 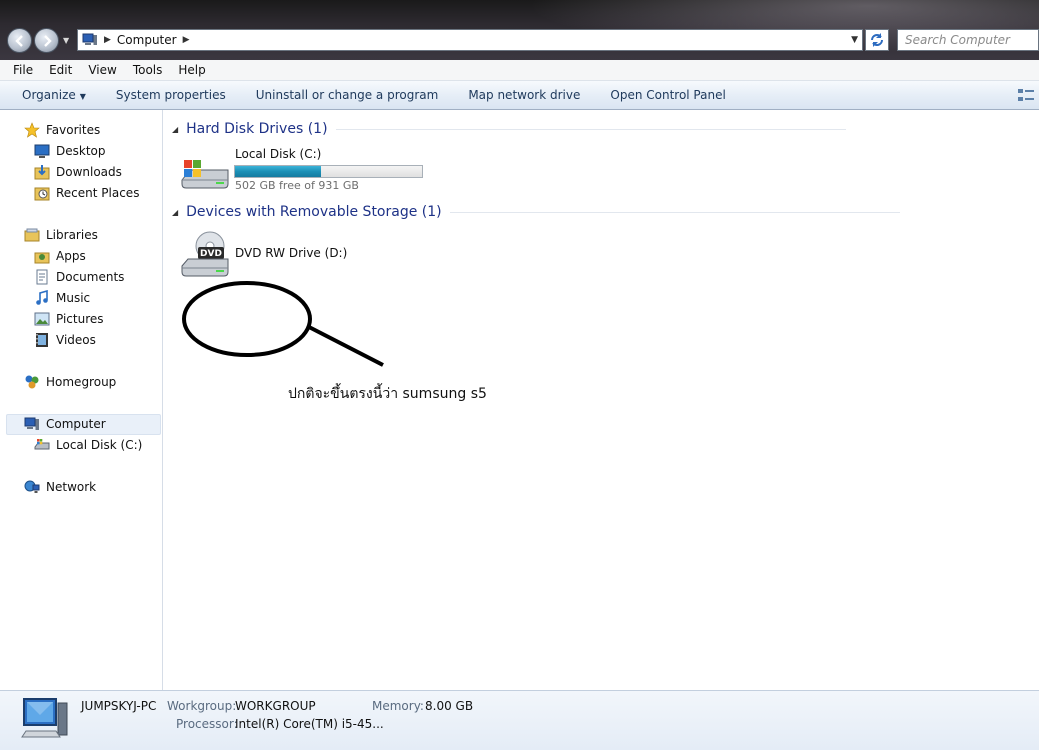 I want to click on nav-videos-label: Videos, so click(x=76, y=340).